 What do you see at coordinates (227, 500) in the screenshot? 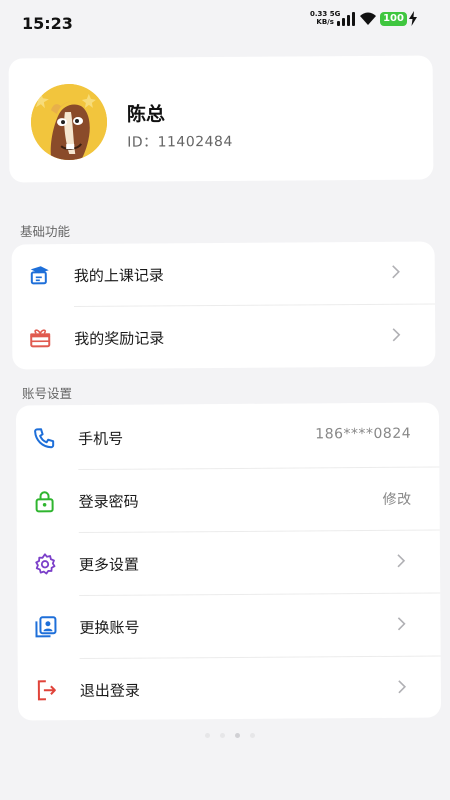
I see `password-item: 登录密码 修改` at bounding box center [227, 500].